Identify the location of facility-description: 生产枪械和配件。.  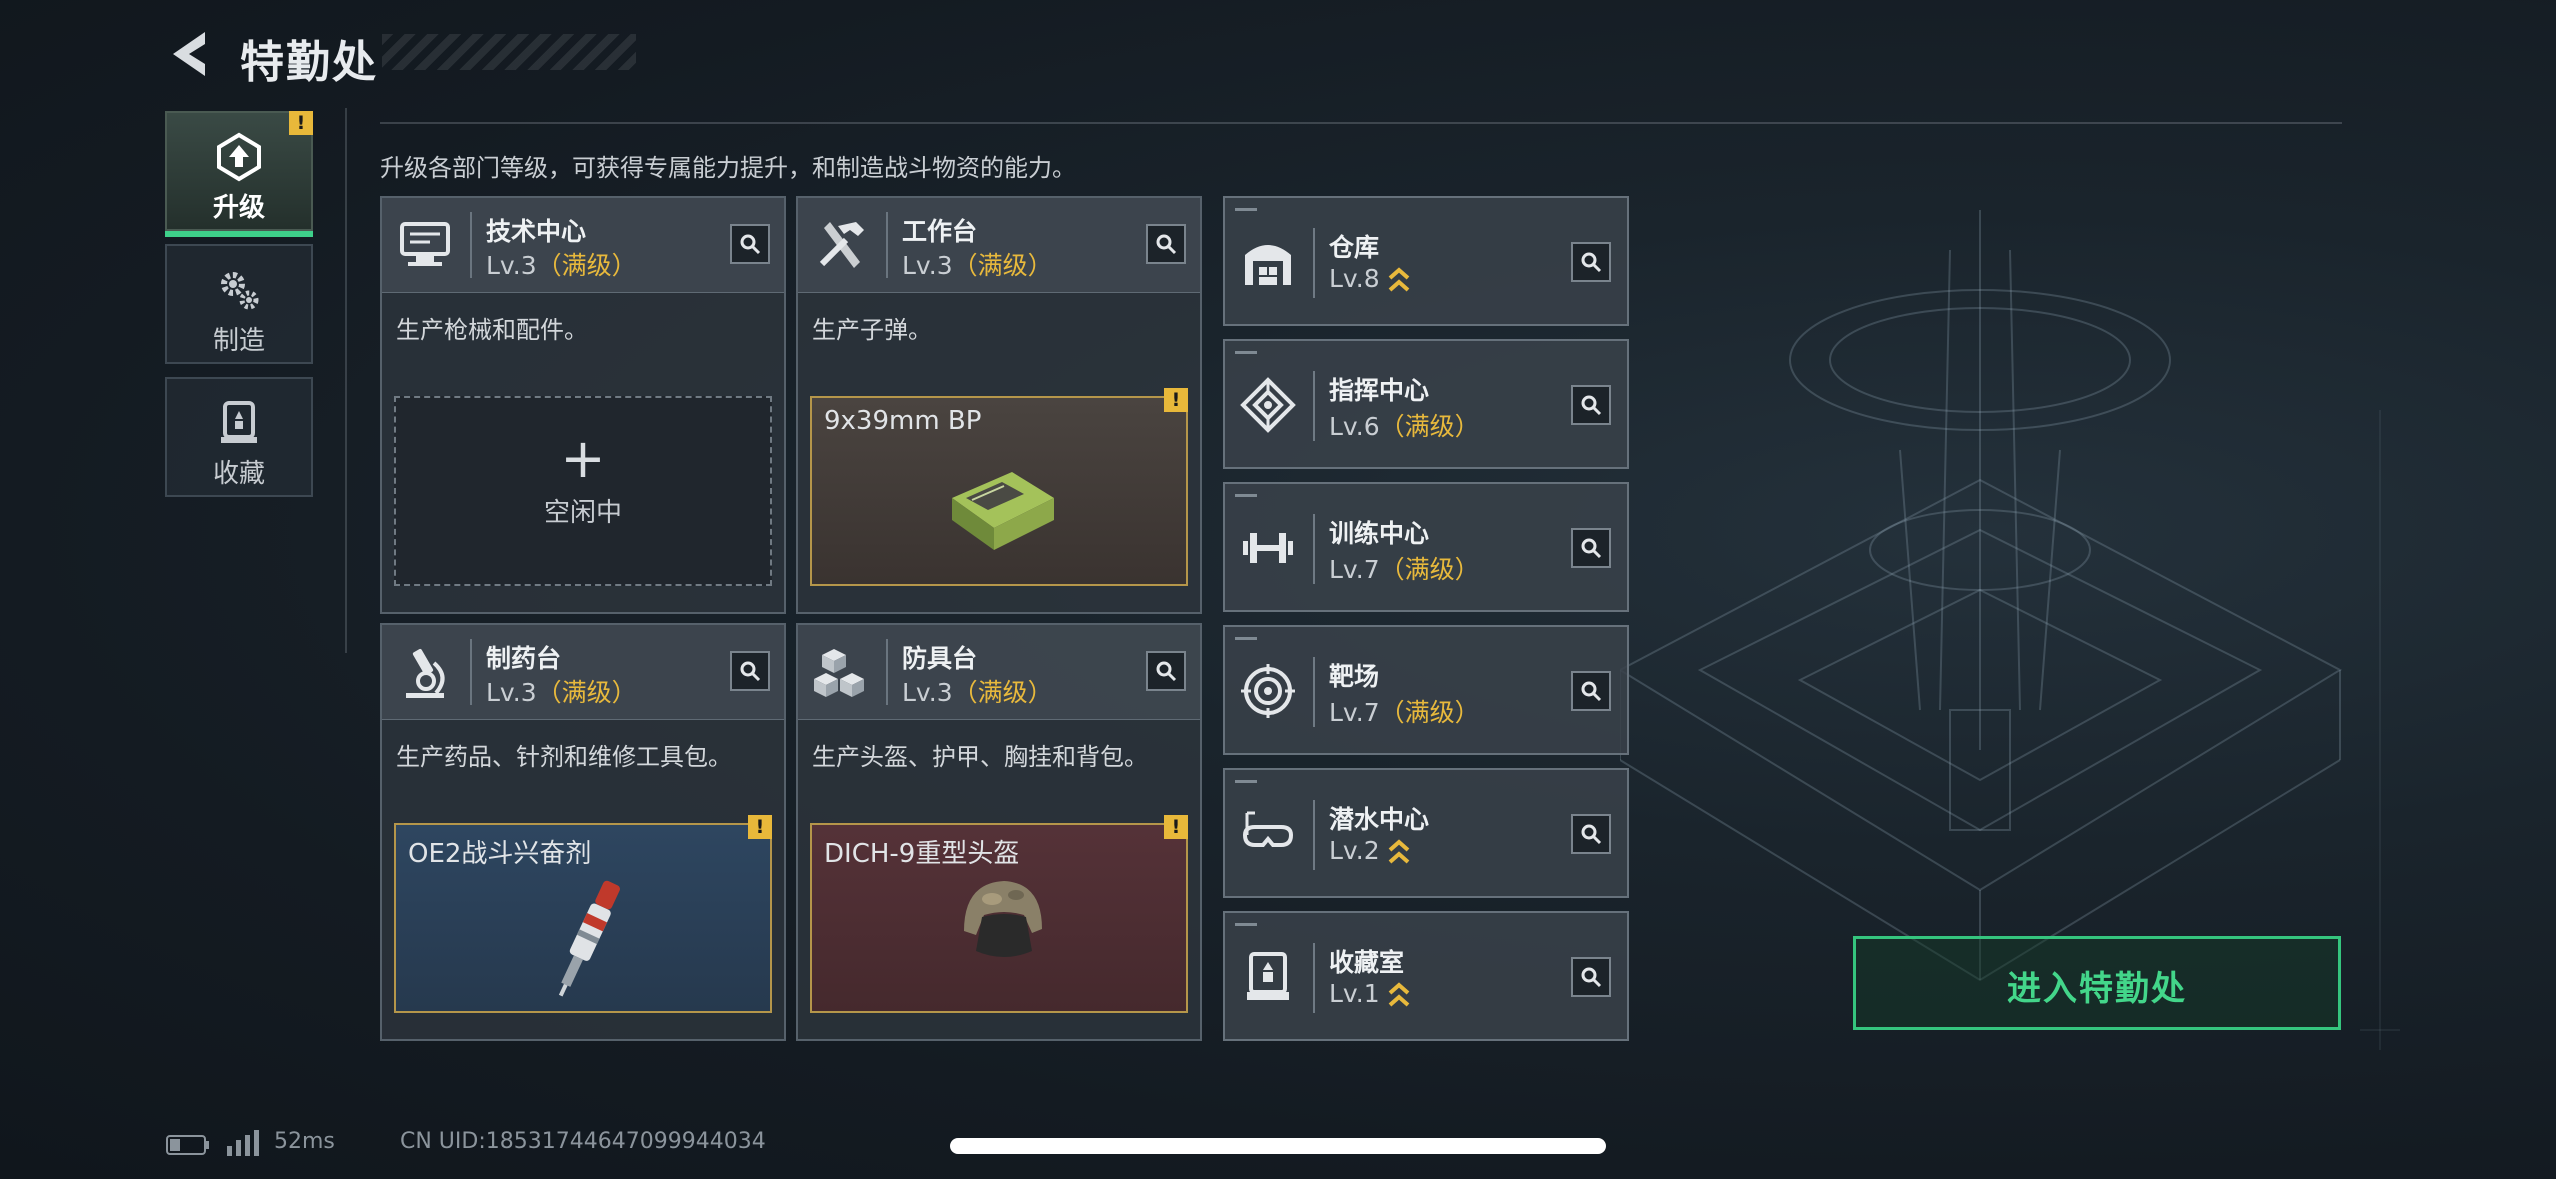
(492, 330).